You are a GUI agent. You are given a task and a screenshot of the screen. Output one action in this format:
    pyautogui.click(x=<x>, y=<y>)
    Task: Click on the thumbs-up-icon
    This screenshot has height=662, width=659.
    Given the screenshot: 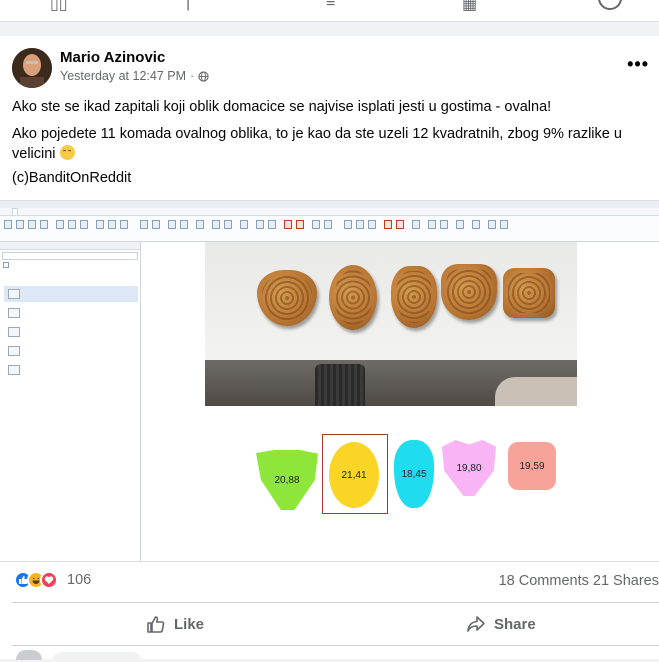 What is the action you would take?
    pyautogui.click(x=156, y=624)
    